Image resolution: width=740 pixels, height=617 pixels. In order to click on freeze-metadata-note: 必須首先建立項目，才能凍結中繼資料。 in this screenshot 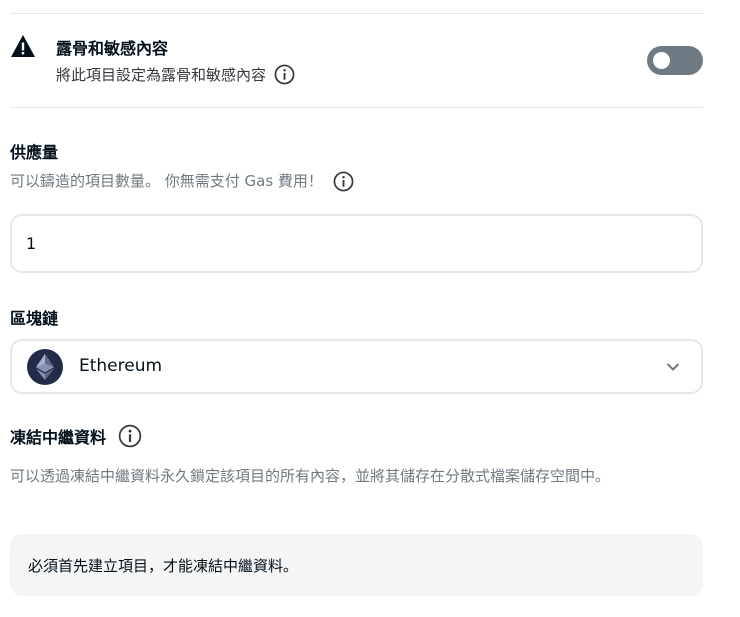, I will do `click(356, 565)`.